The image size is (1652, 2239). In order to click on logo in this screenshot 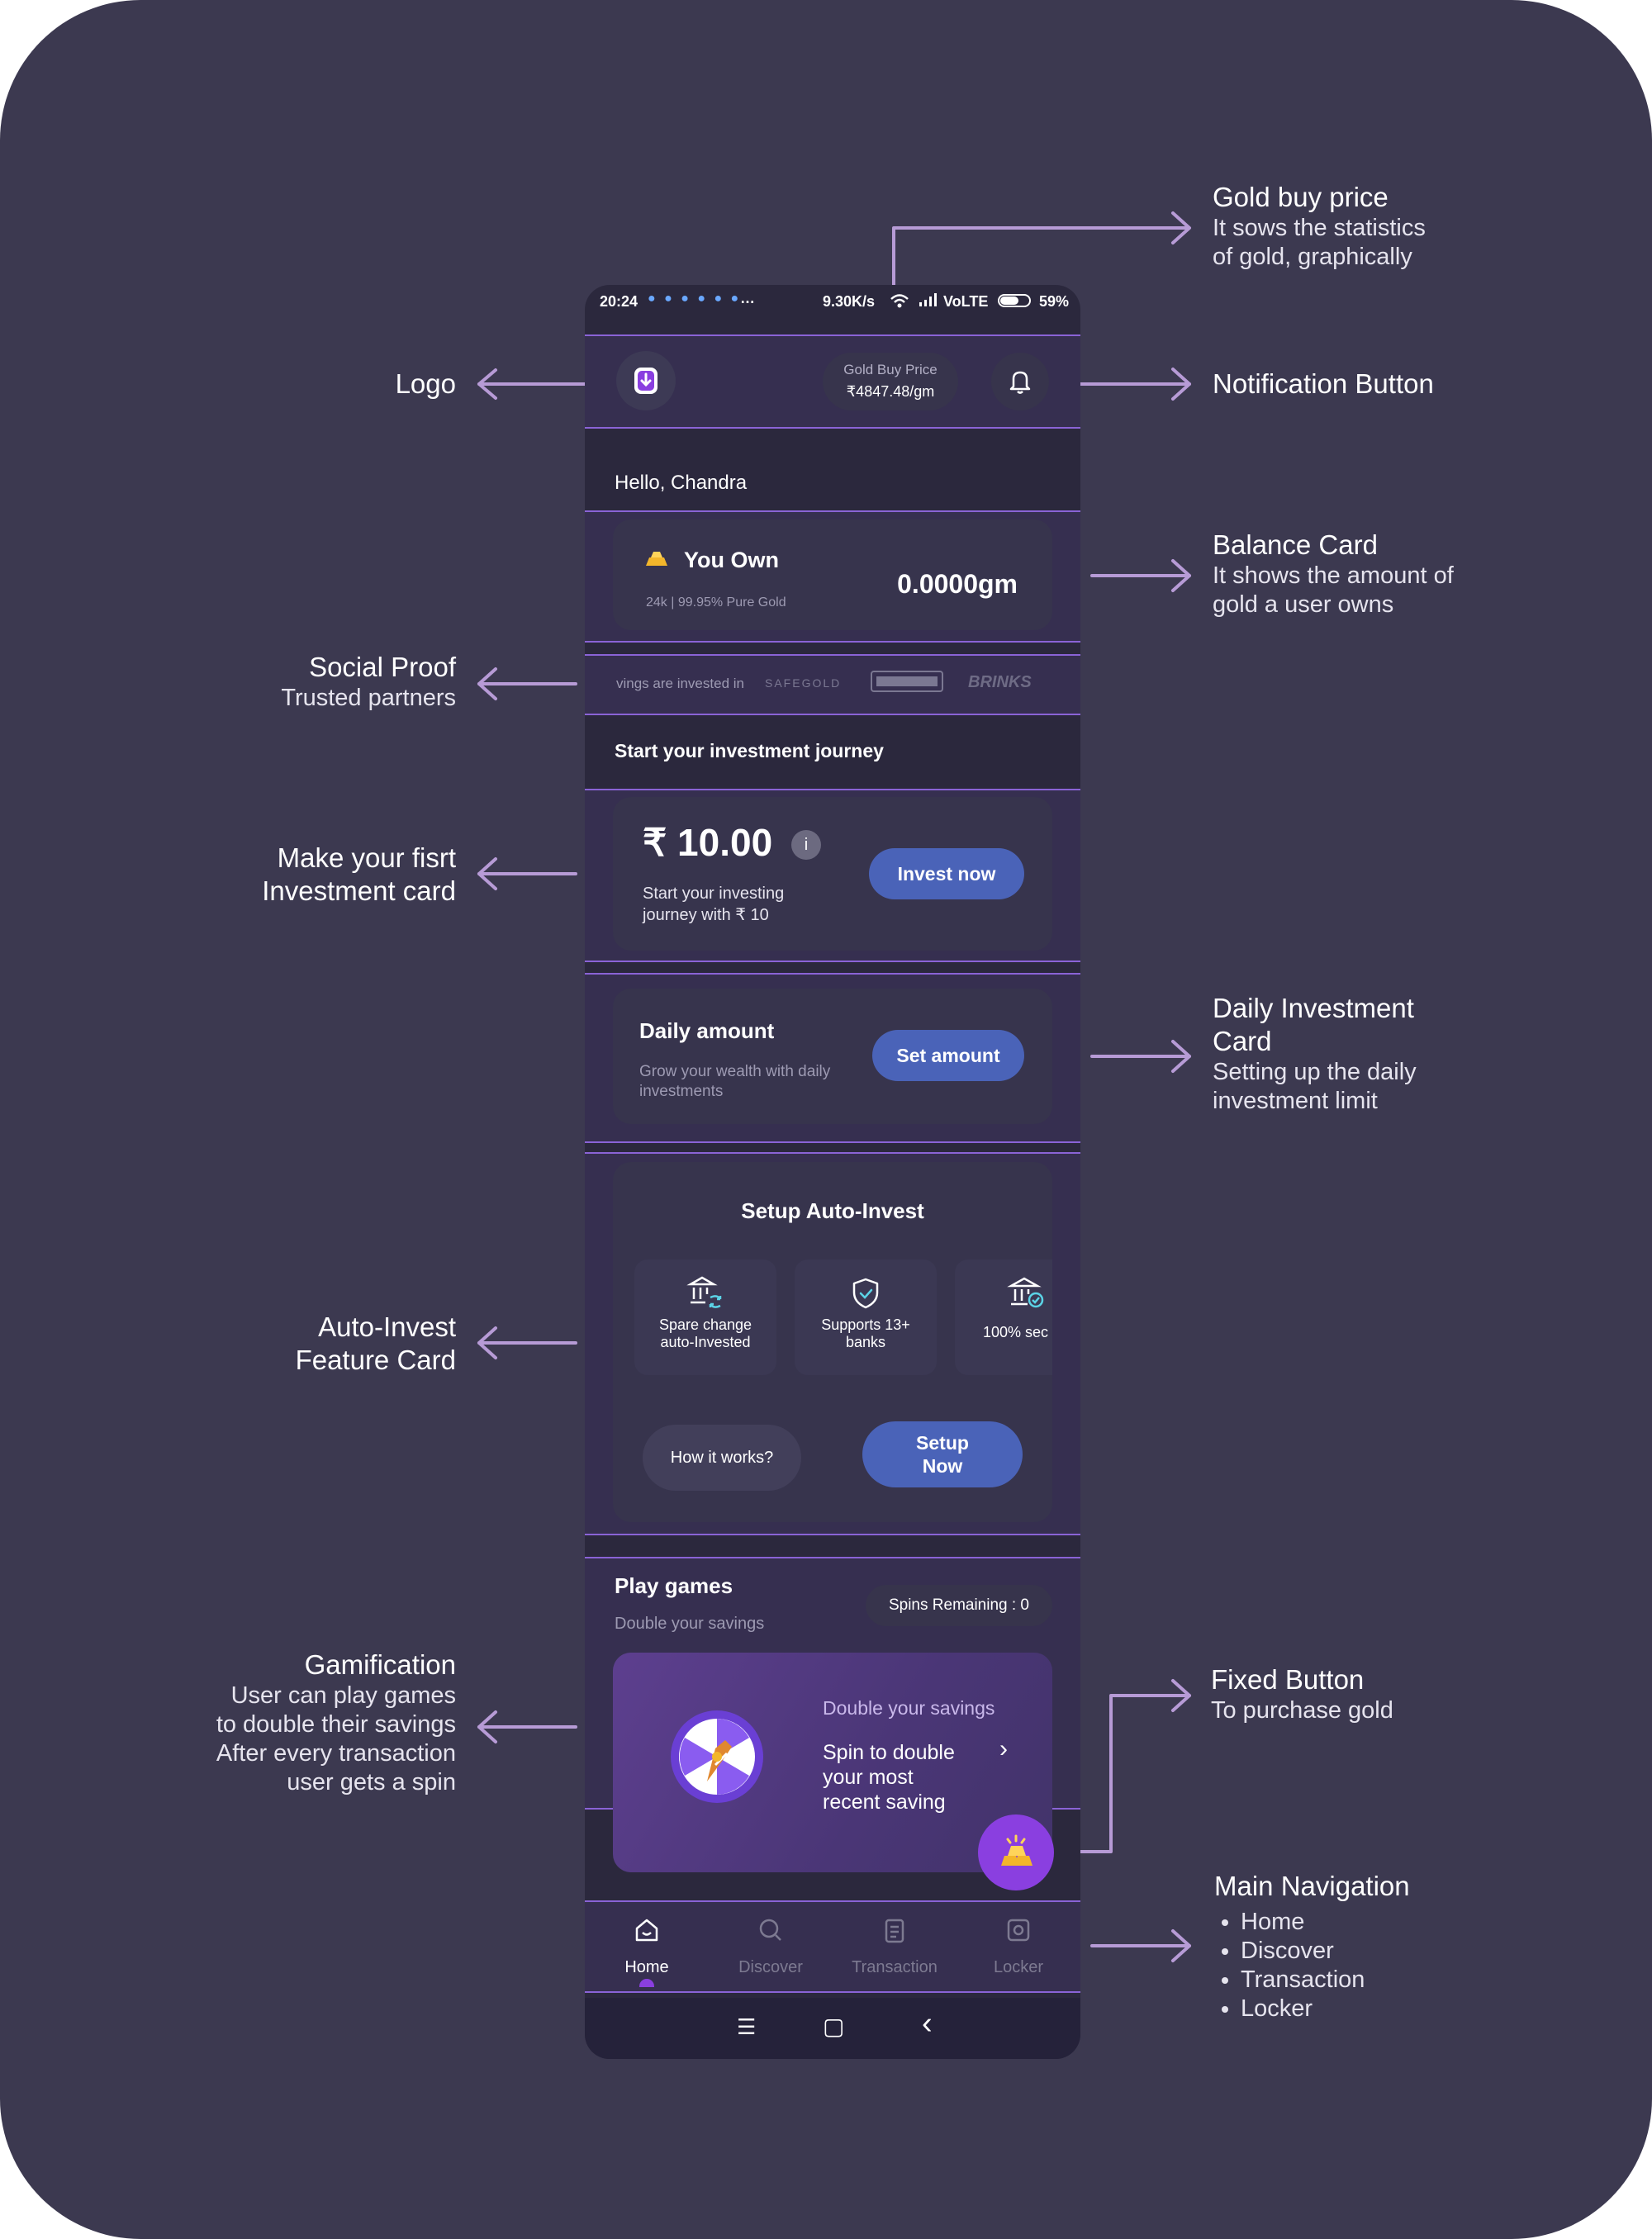, I will do `click(646, 381)`.